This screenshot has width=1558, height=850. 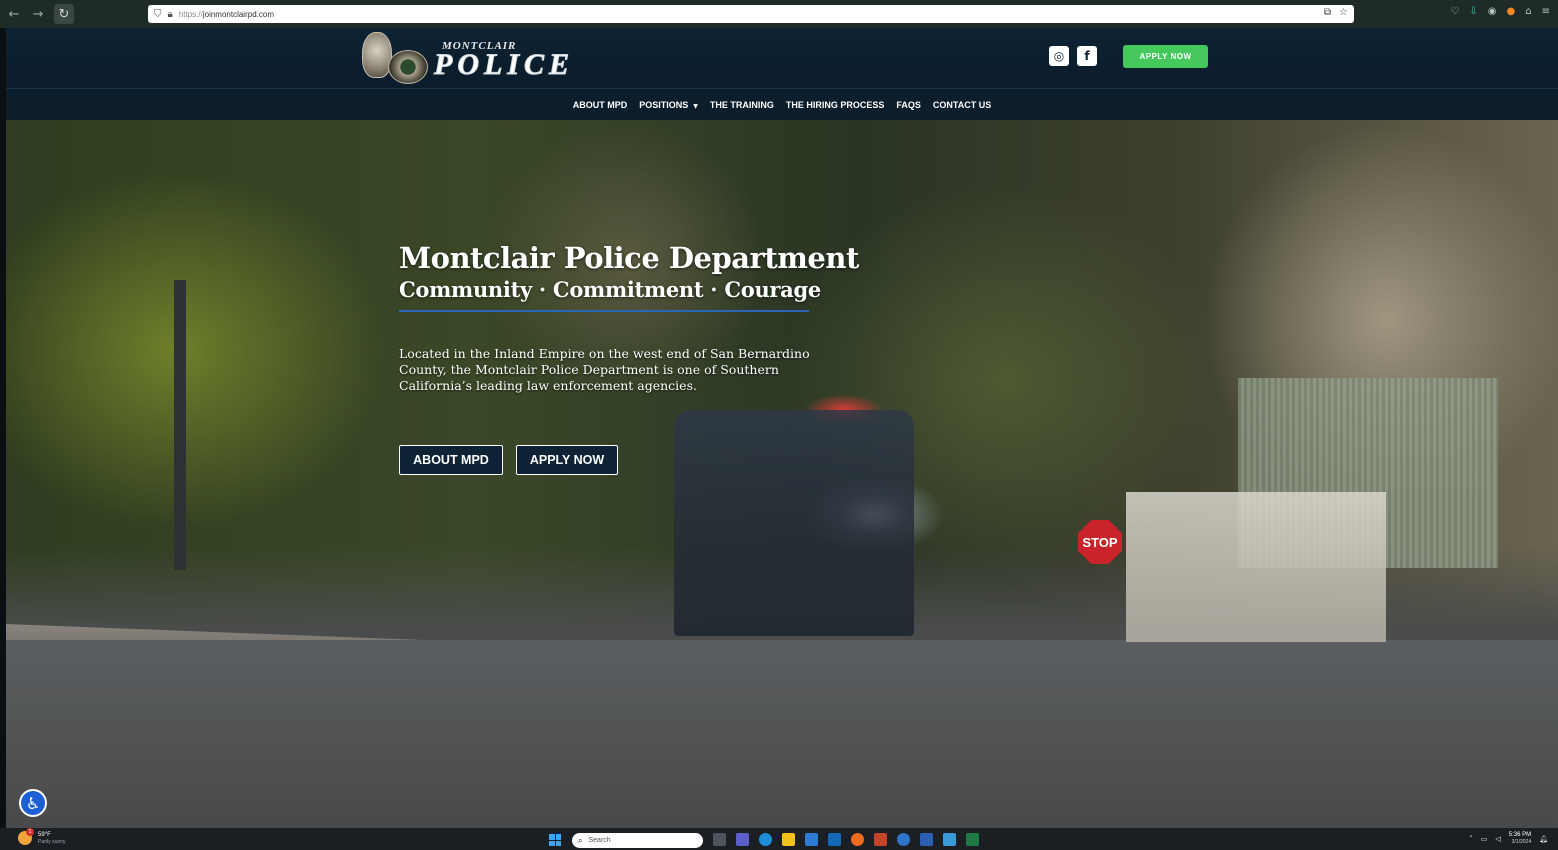 I want to click on menu-icon: ≡, so click(x=1546, y=11).